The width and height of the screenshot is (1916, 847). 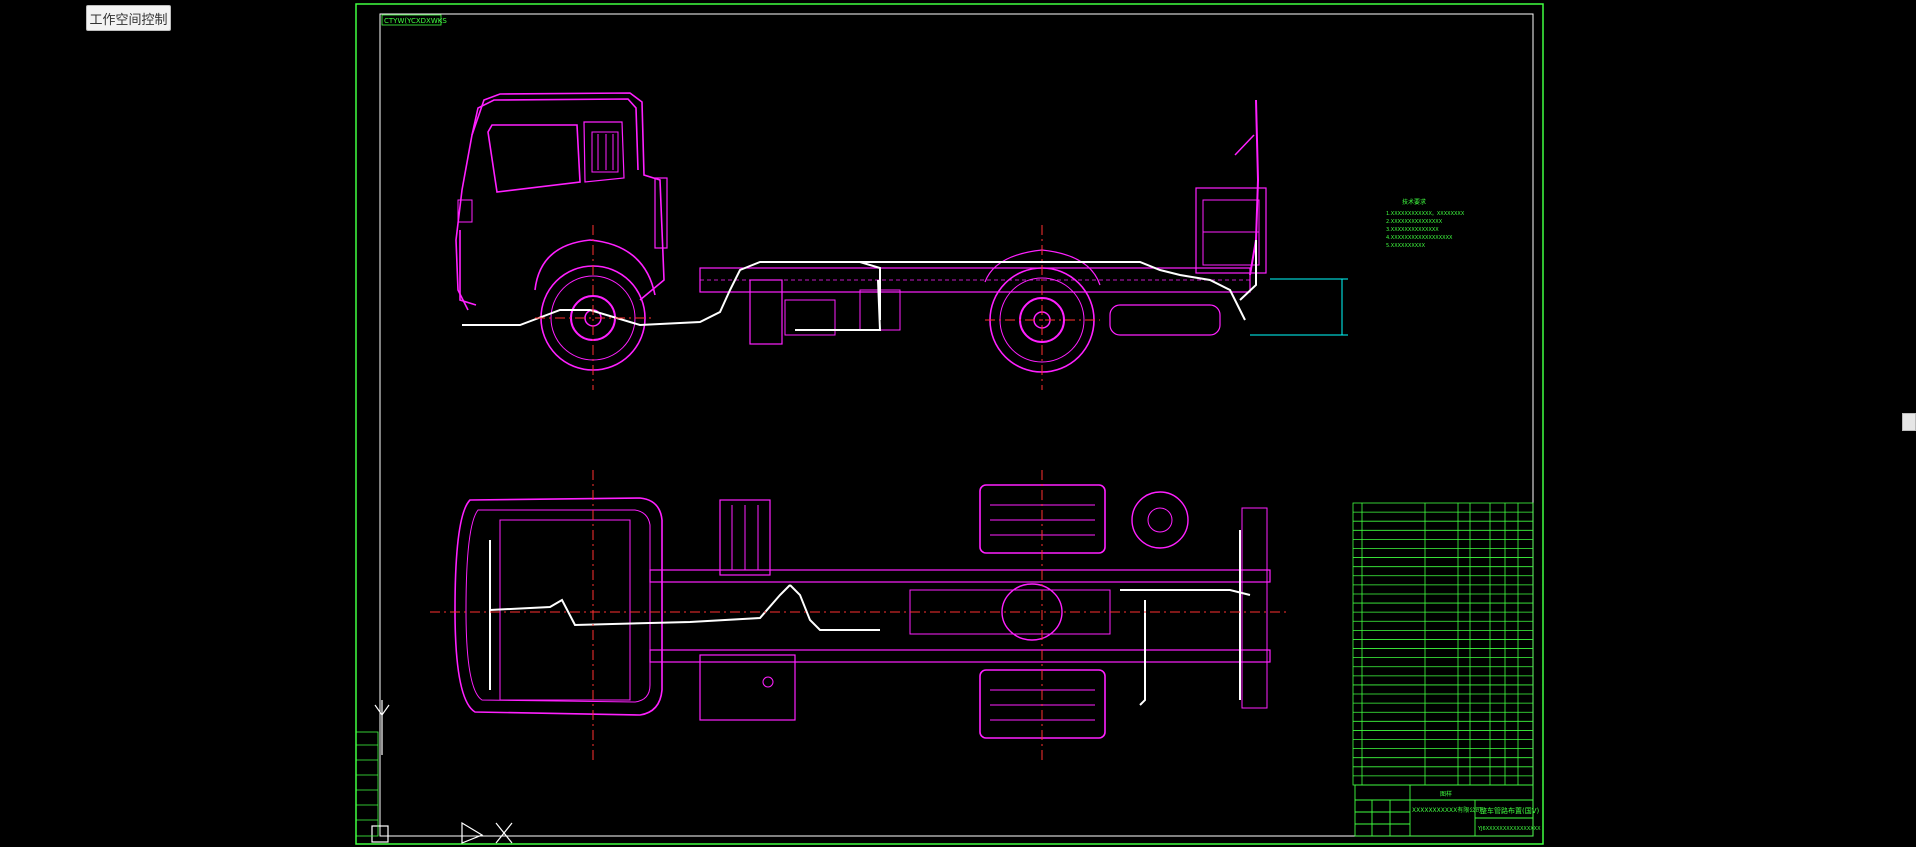 I want to click on parts-list-table, so click(x=1443, y=644).